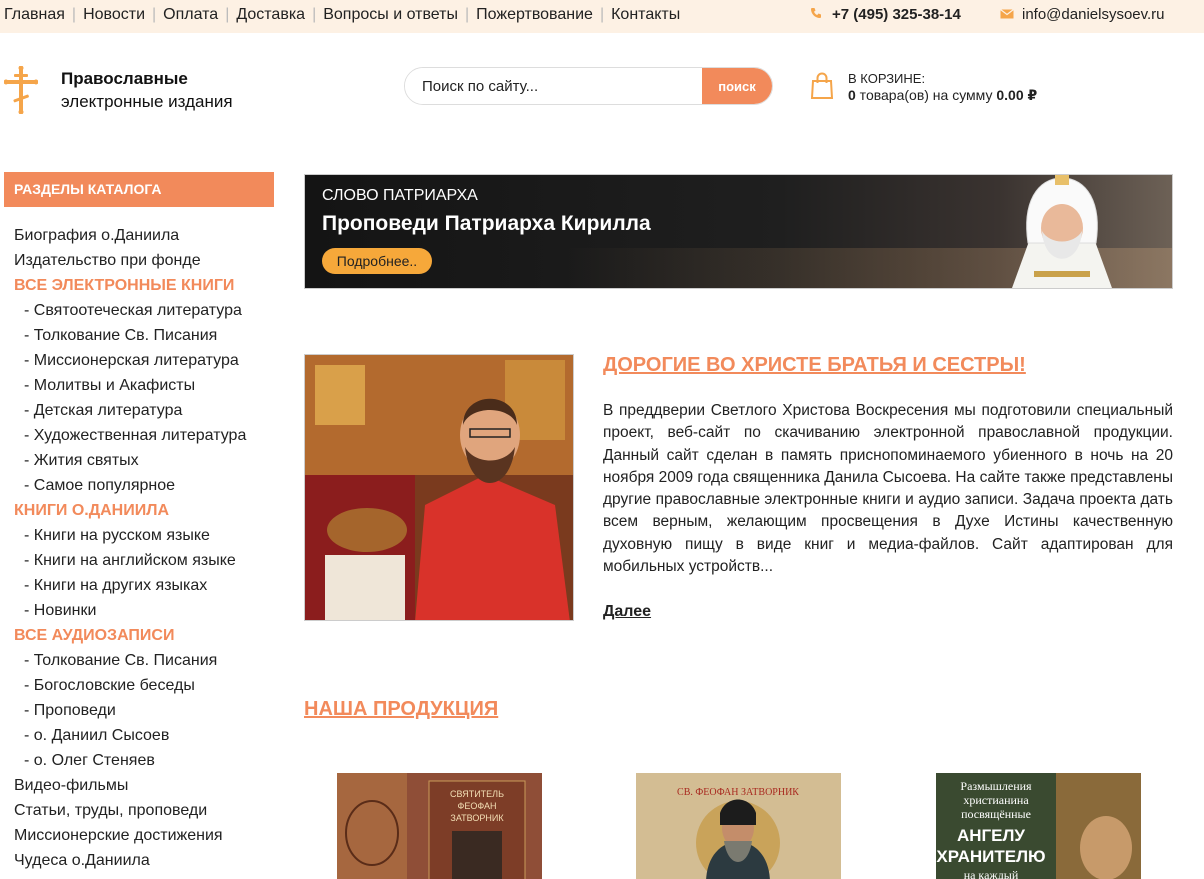  I want to click on book-cover-line: ЗАТВОРНИК, so click(477, 818).